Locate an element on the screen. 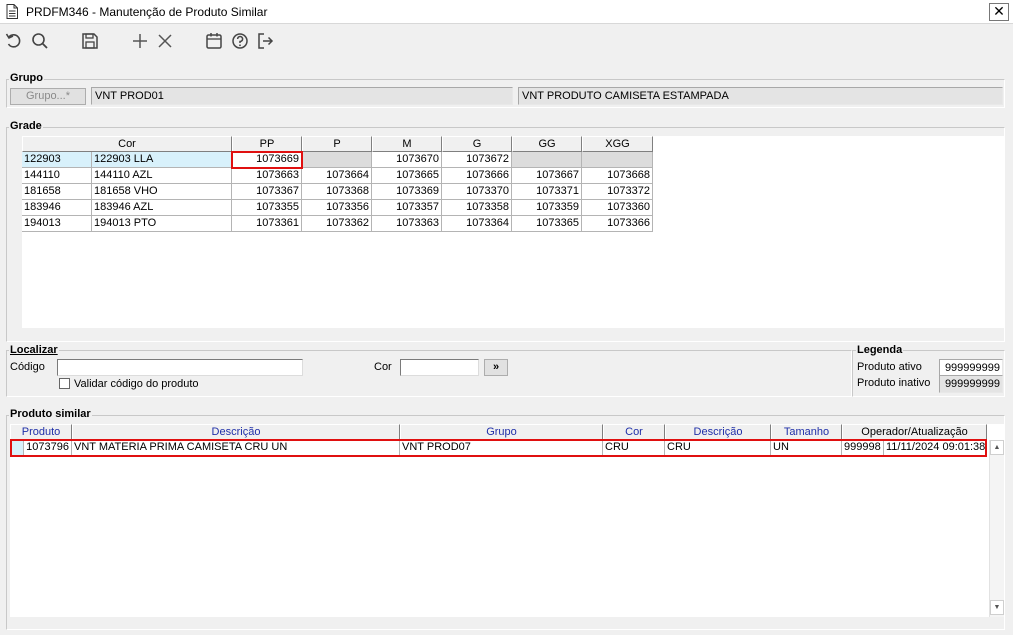  grade-cell-p: 1073664 is located at coordinates (337, 176).